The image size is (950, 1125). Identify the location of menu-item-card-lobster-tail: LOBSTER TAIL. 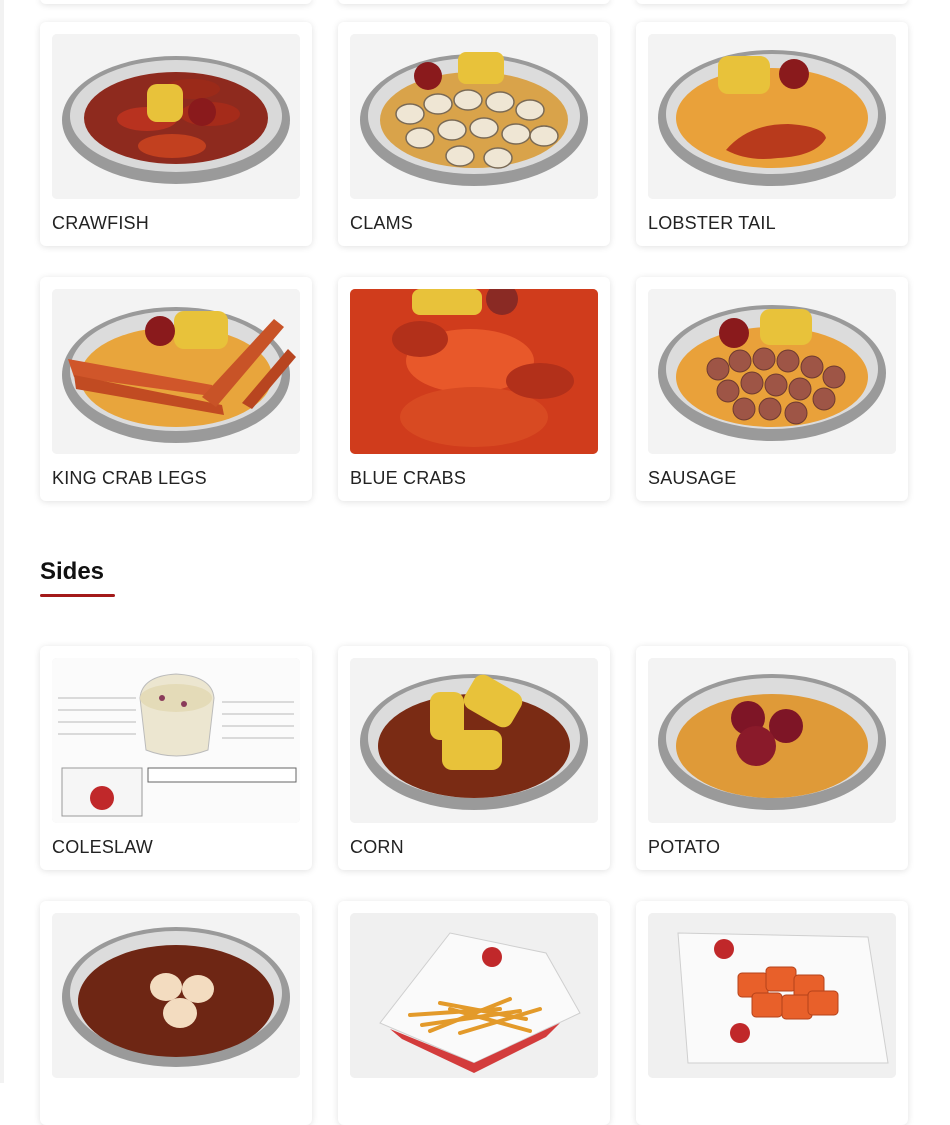
(772, 134).